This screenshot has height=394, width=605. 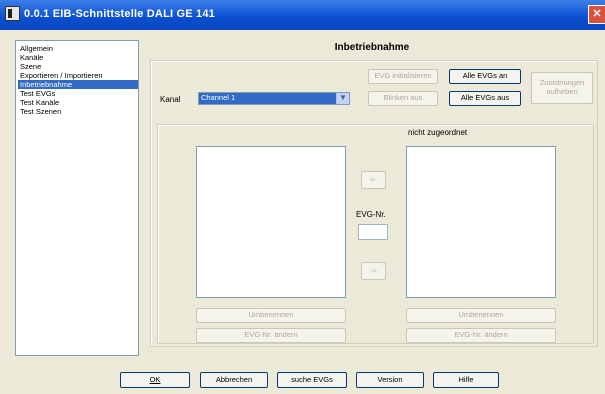 I want to click on alle-evgs-an-button: Alle EVGs an, so click(x=485, y=76).